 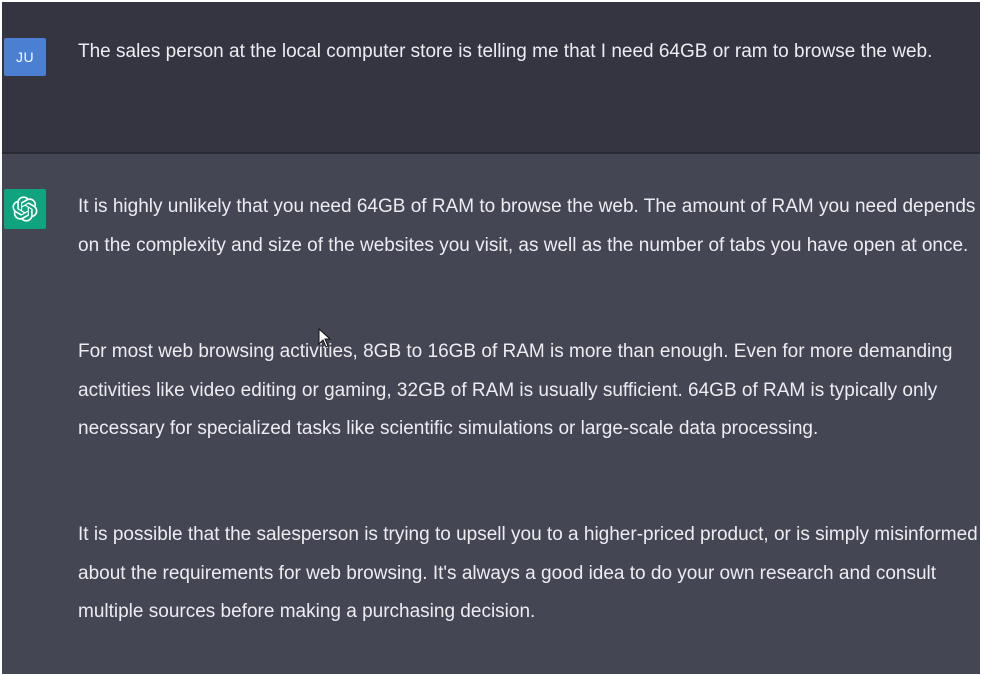 I want to click on user-avatar-initials: JU, so click(x=25, y=57).